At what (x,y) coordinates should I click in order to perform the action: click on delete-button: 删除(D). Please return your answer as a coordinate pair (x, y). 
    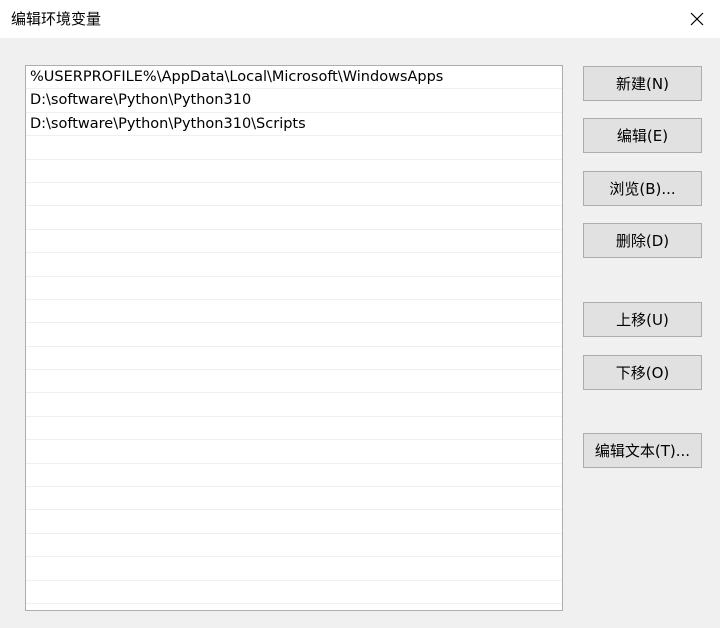
    Looking at the image, I should click on (642, 240).